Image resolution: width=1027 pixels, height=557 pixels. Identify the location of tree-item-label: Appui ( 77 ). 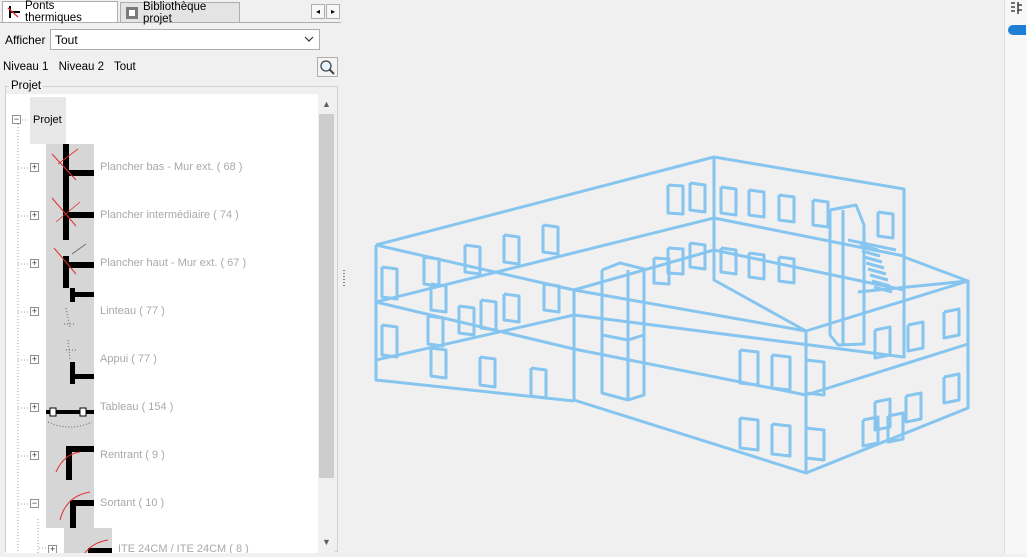
(128, 359).